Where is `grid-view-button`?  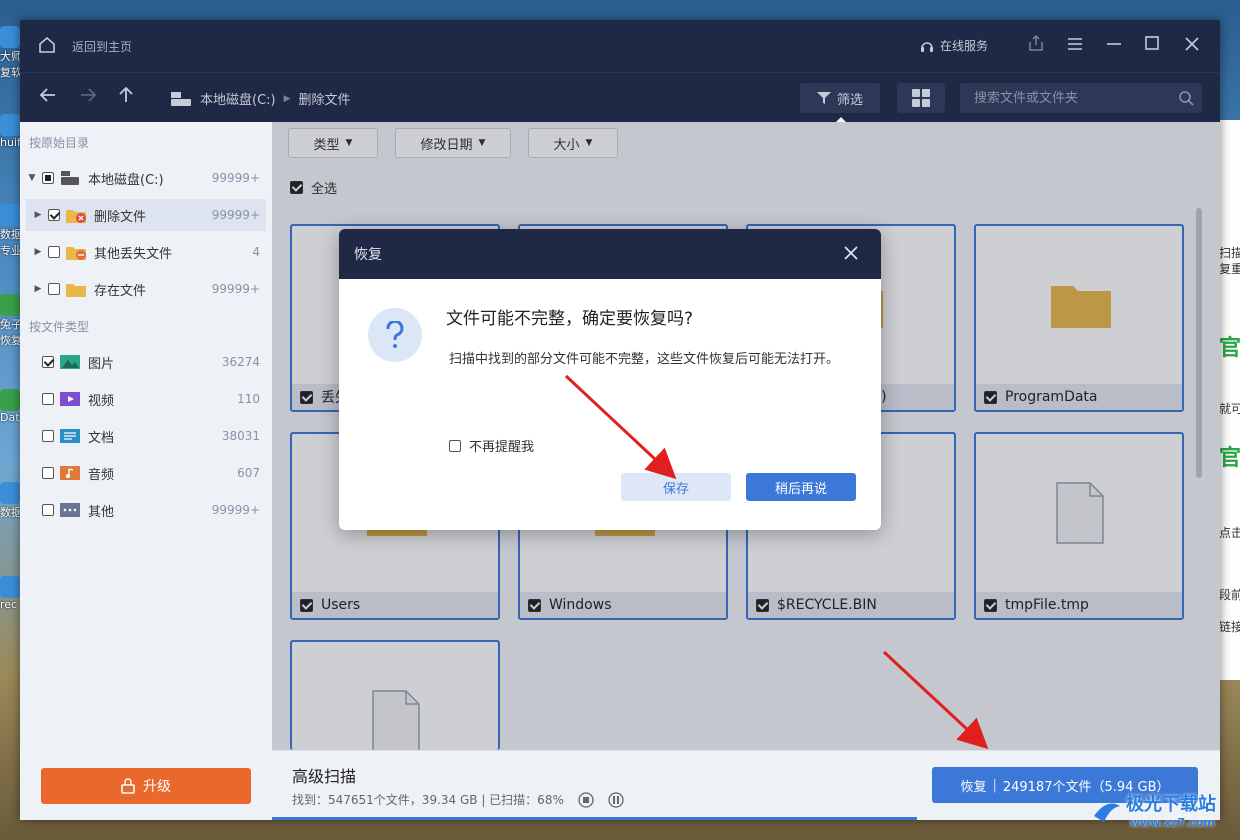
grid-view-button is located at coordinates (921, 98).